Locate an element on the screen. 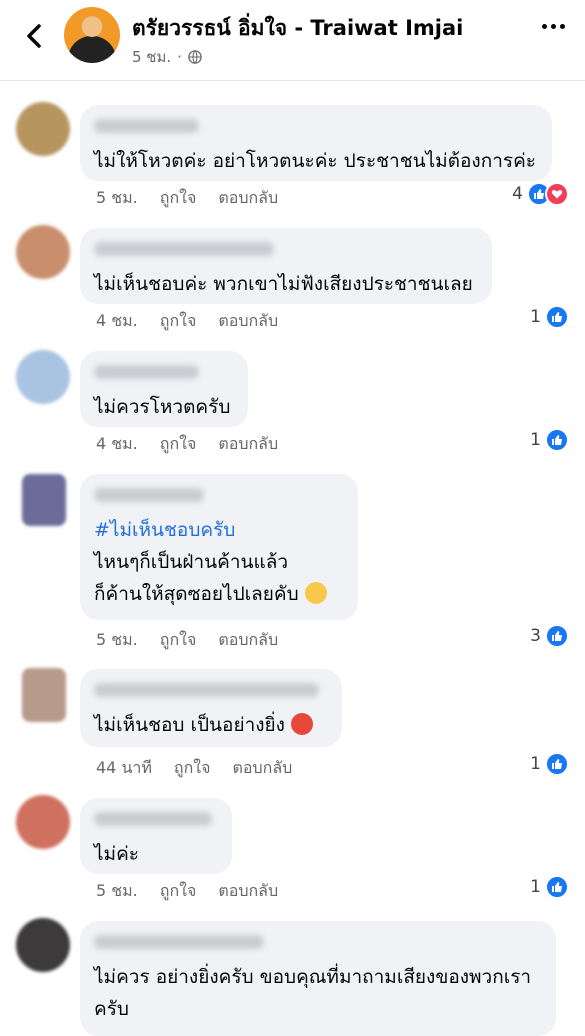 The image size is (585, 1036). reaction-summary: 4 is located at coordinates (540, 194).